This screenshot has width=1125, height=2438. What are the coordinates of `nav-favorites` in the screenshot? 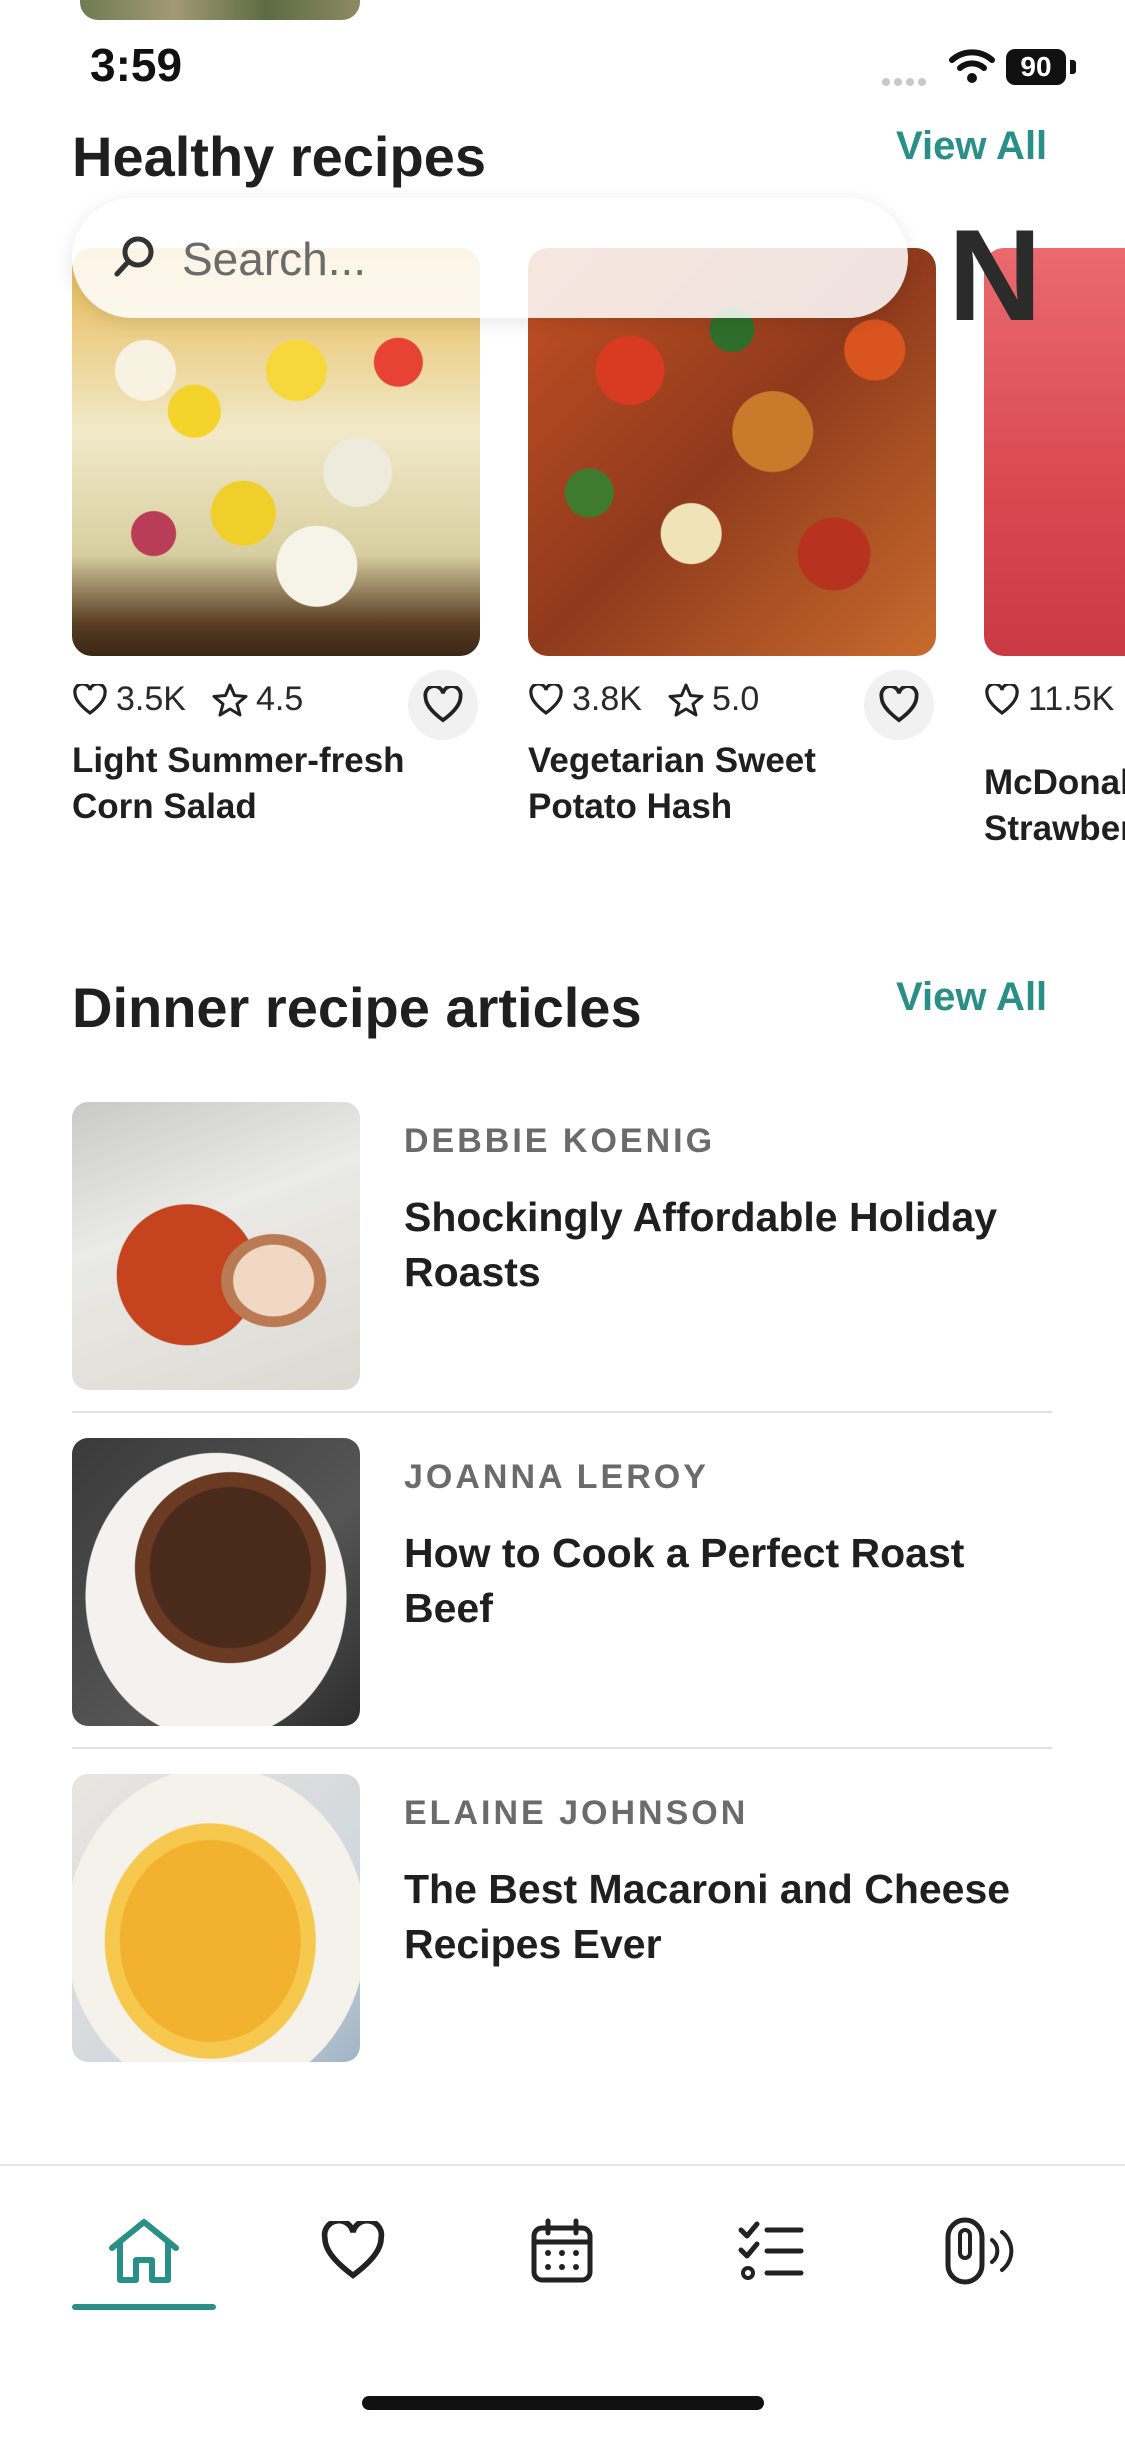 It's located at (353, 2251).